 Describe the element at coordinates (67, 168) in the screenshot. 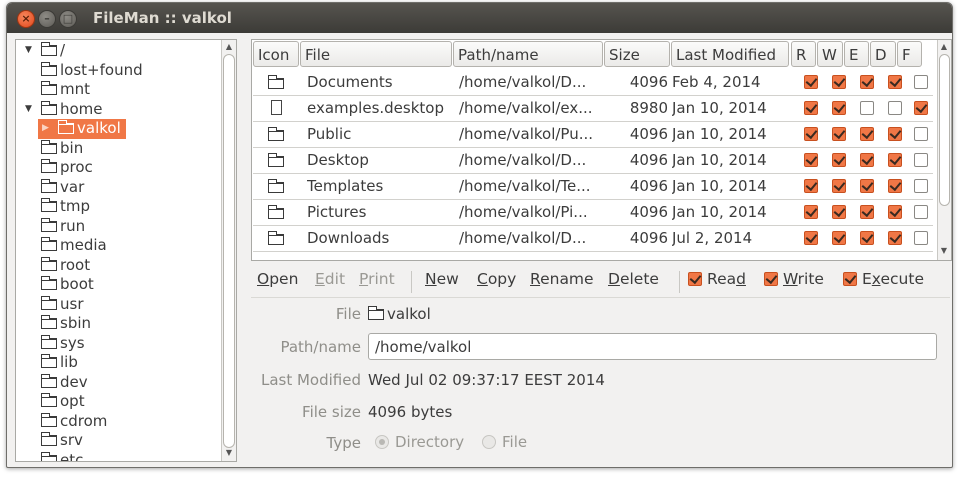

I see `tree-item: proc` at that location.